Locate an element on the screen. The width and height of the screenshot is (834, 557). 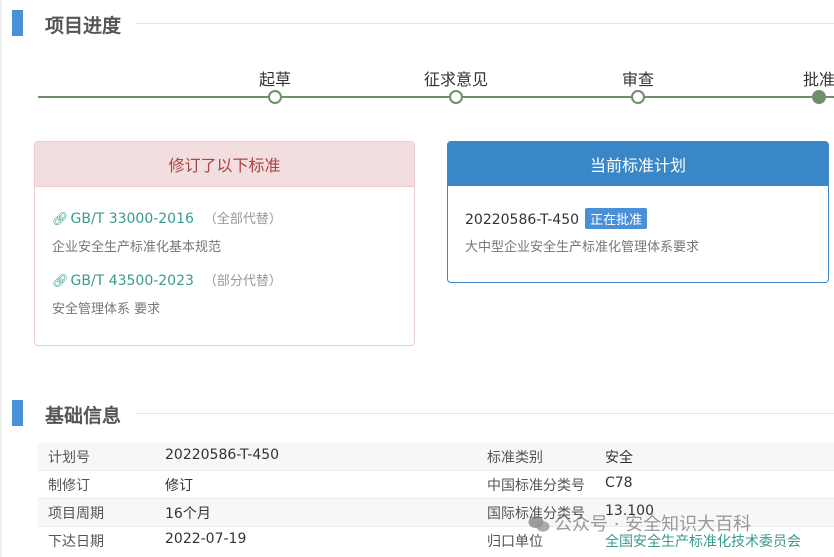
field-label: 下达日期 is located at coordinates (76, 542).